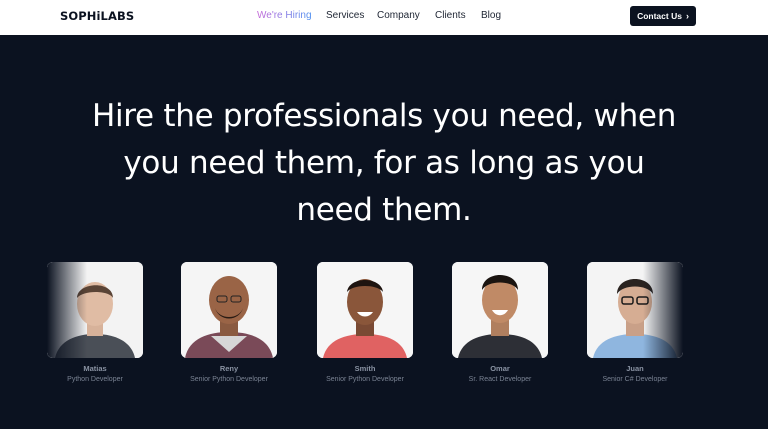 Image resolution: width=768 pixels, height=429 pixels. I want to click on team-member-role: Sr. React Developer, so click(500, 379).